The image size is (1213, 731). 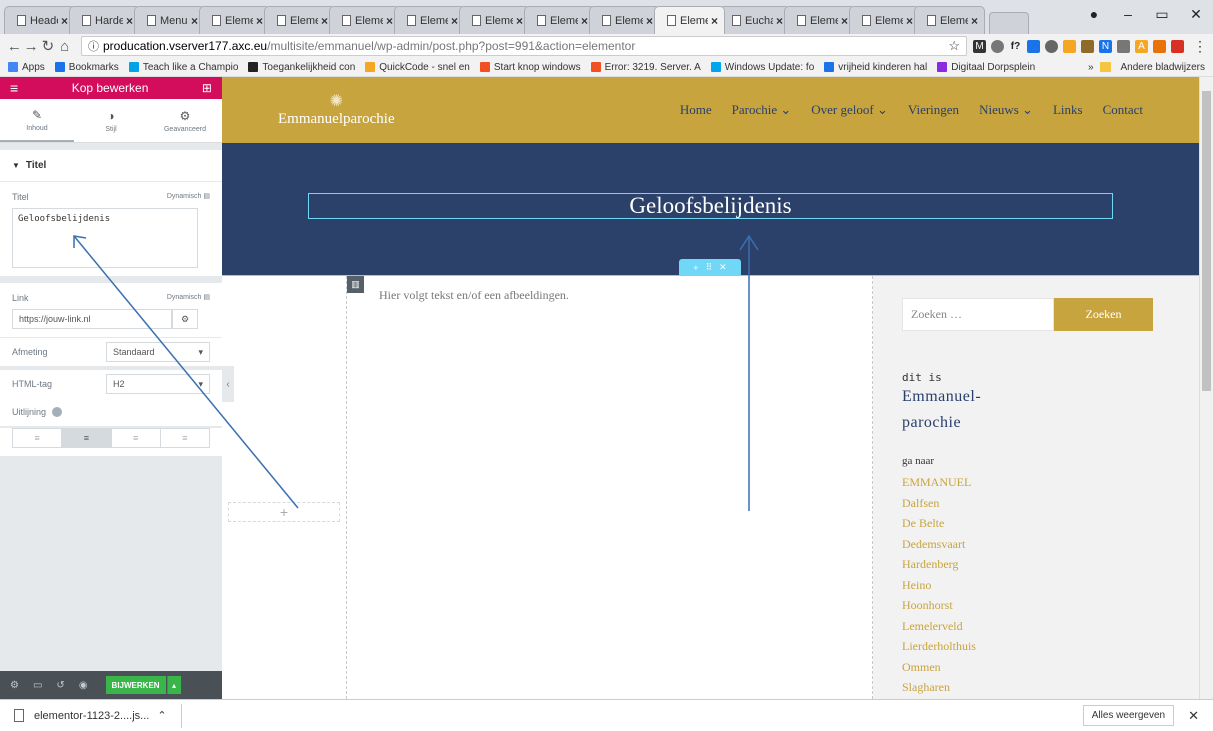 I want to click on align-left-icon: ≡, so click(x=38, y=438).